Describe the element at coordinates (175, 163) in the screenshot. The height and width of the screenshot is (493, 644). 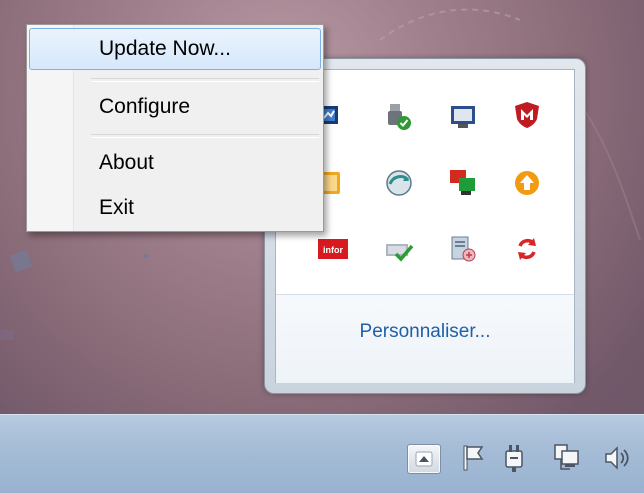
I see `menu-item-about: About` at that location.